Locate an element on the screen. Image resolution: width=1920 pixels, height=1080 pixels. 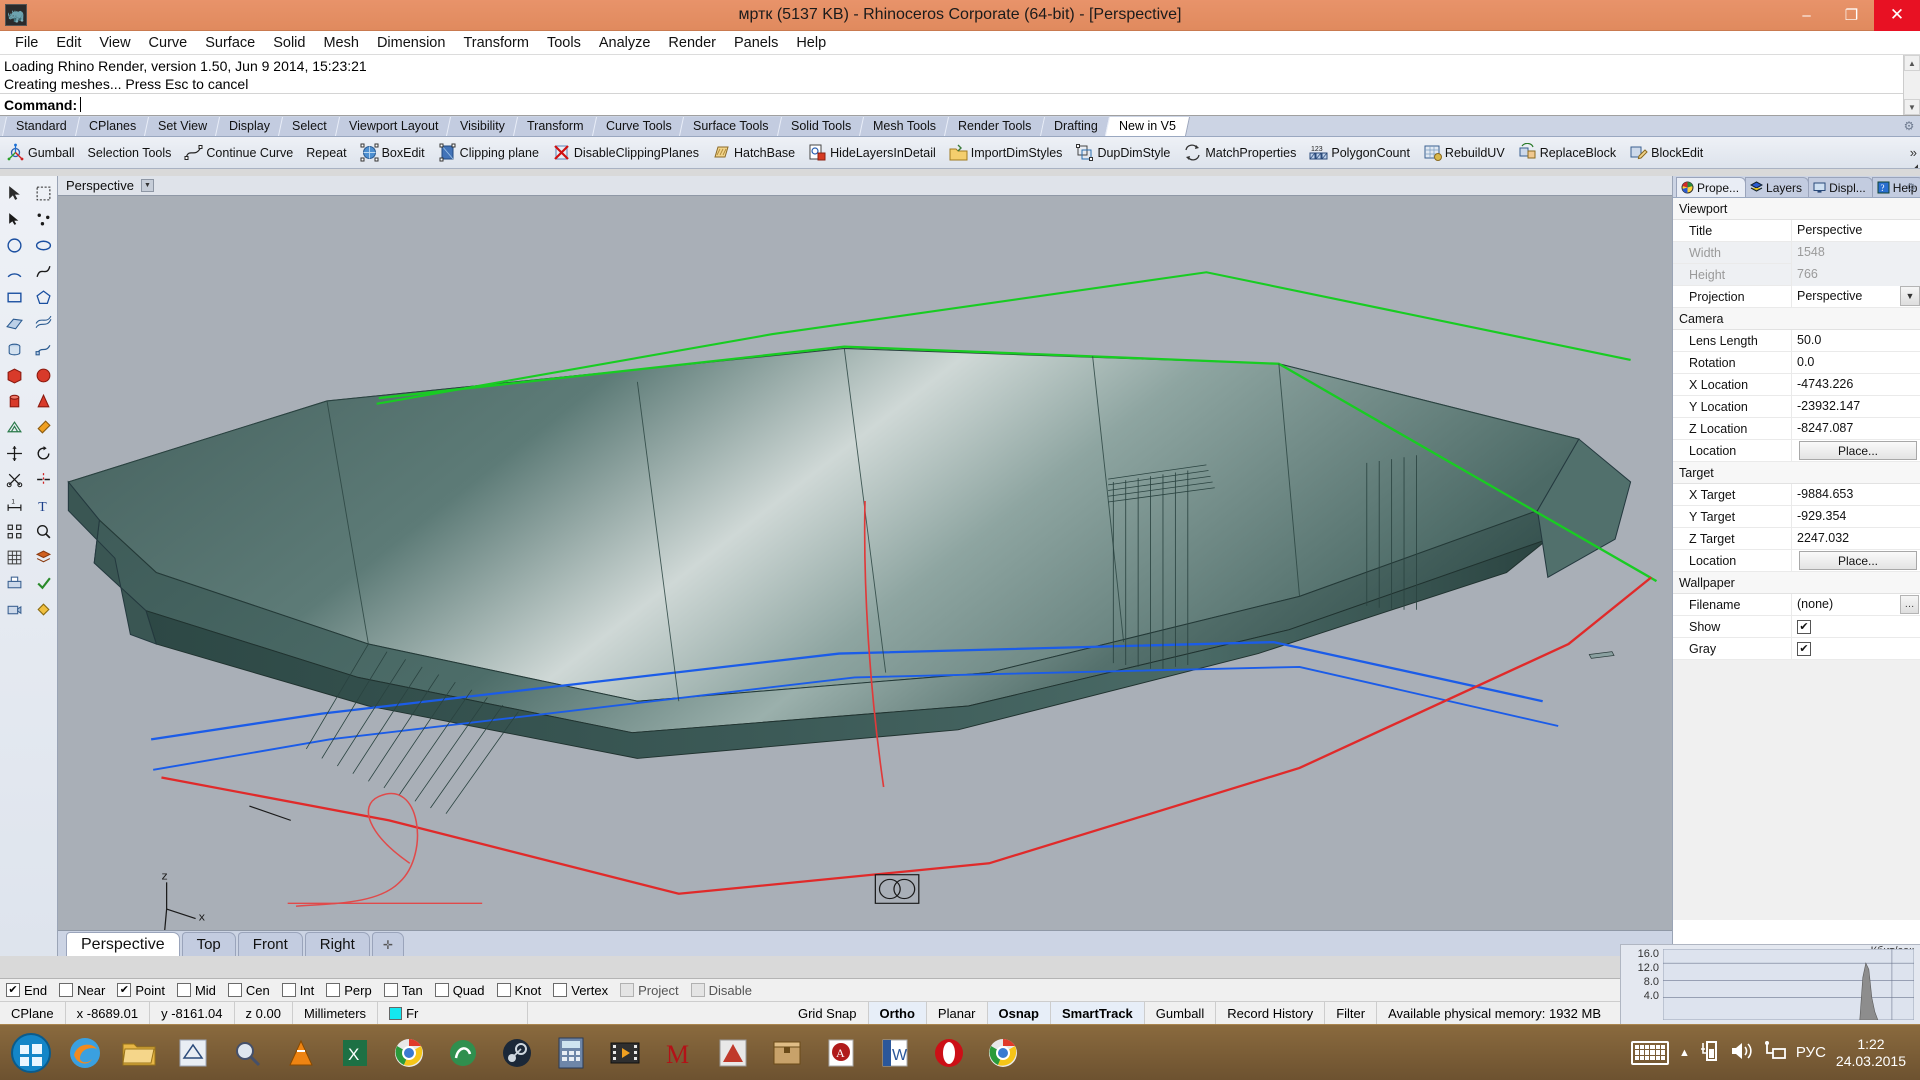
menu-tools: Tools is located at coordinates (564, 43).